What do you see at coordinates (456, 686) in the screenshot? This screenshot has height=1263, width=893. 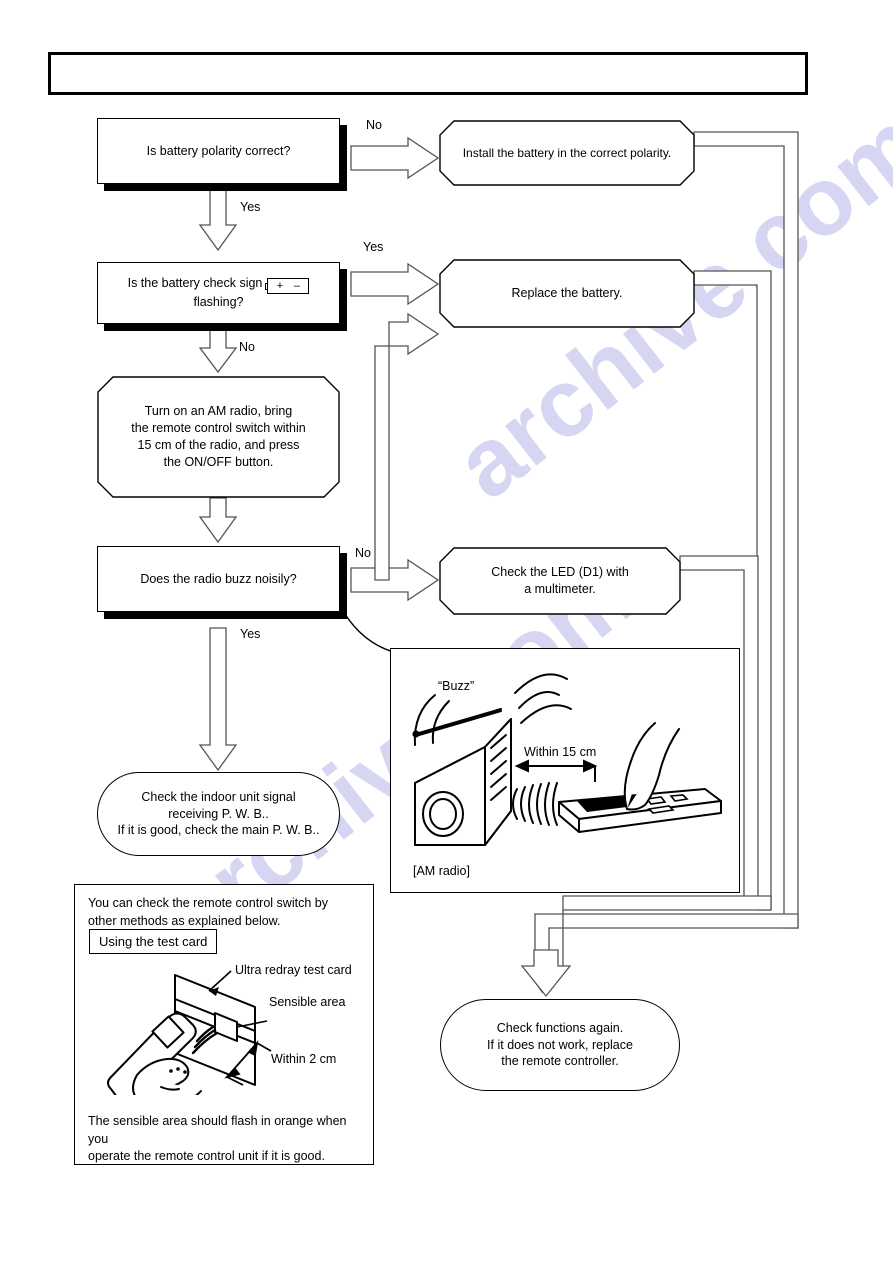 I see `buzz-sound-label: “Buzz”` at bounding box center [456, 686].